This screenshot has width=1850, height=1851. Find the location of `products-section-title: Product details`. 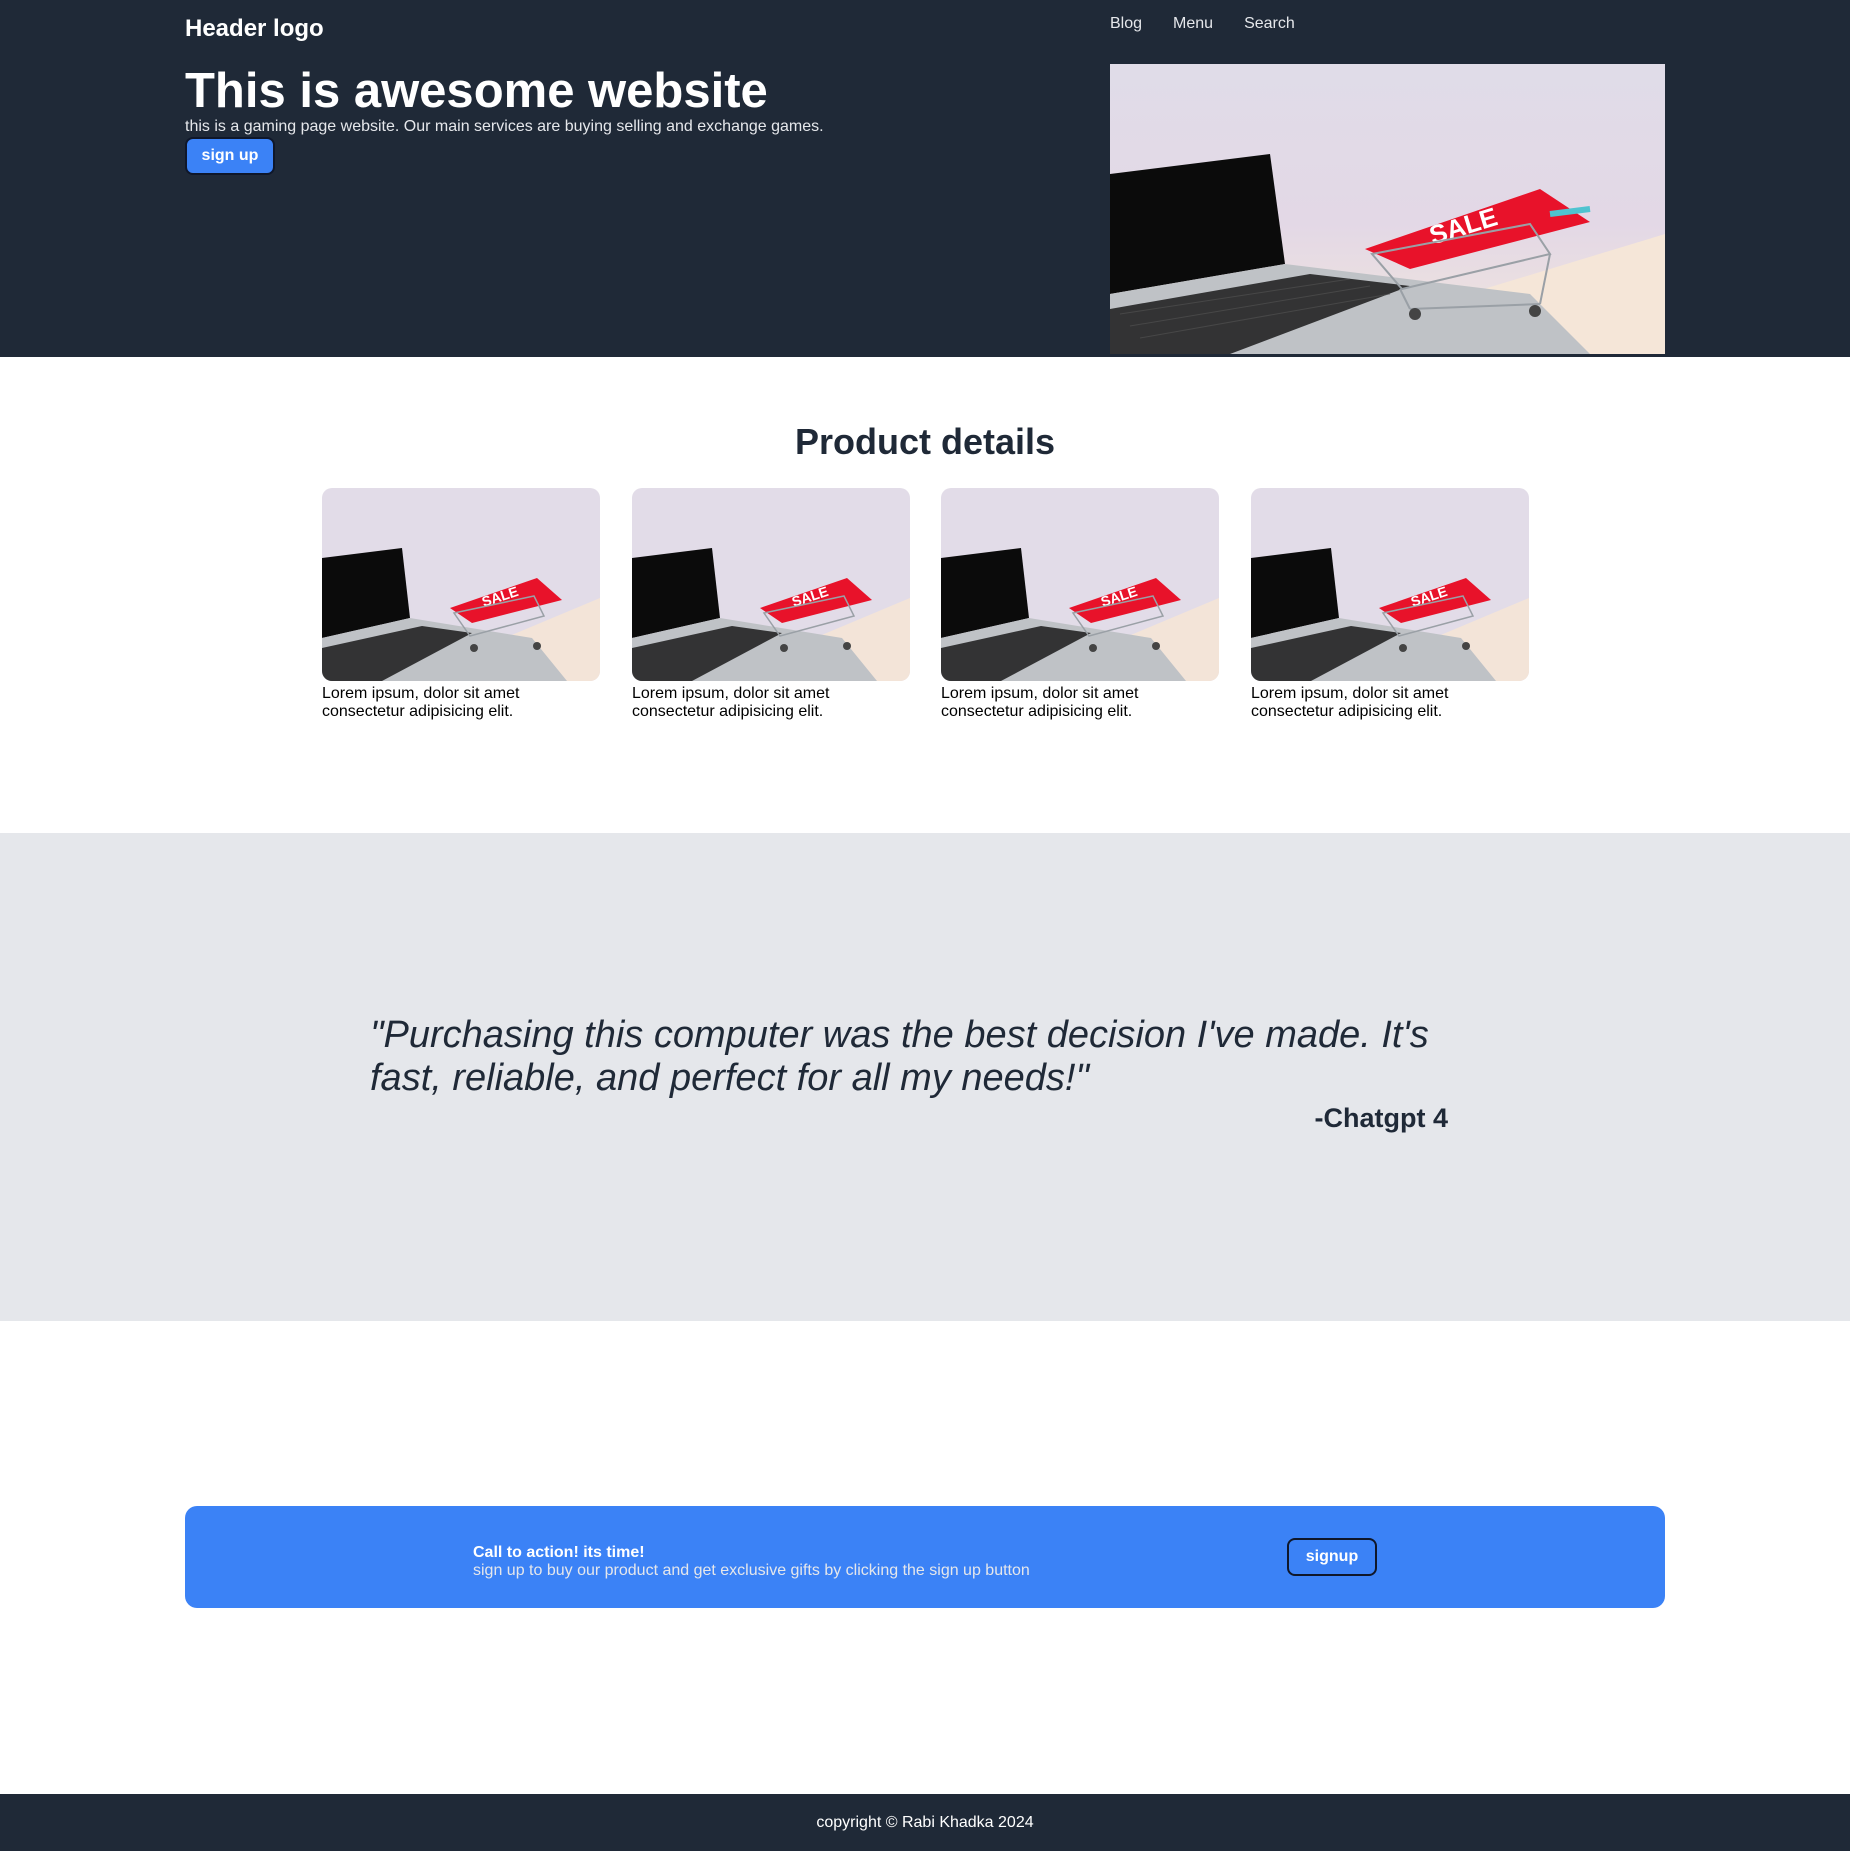

products-section-title: Product details is located at coordinates (925, 441).